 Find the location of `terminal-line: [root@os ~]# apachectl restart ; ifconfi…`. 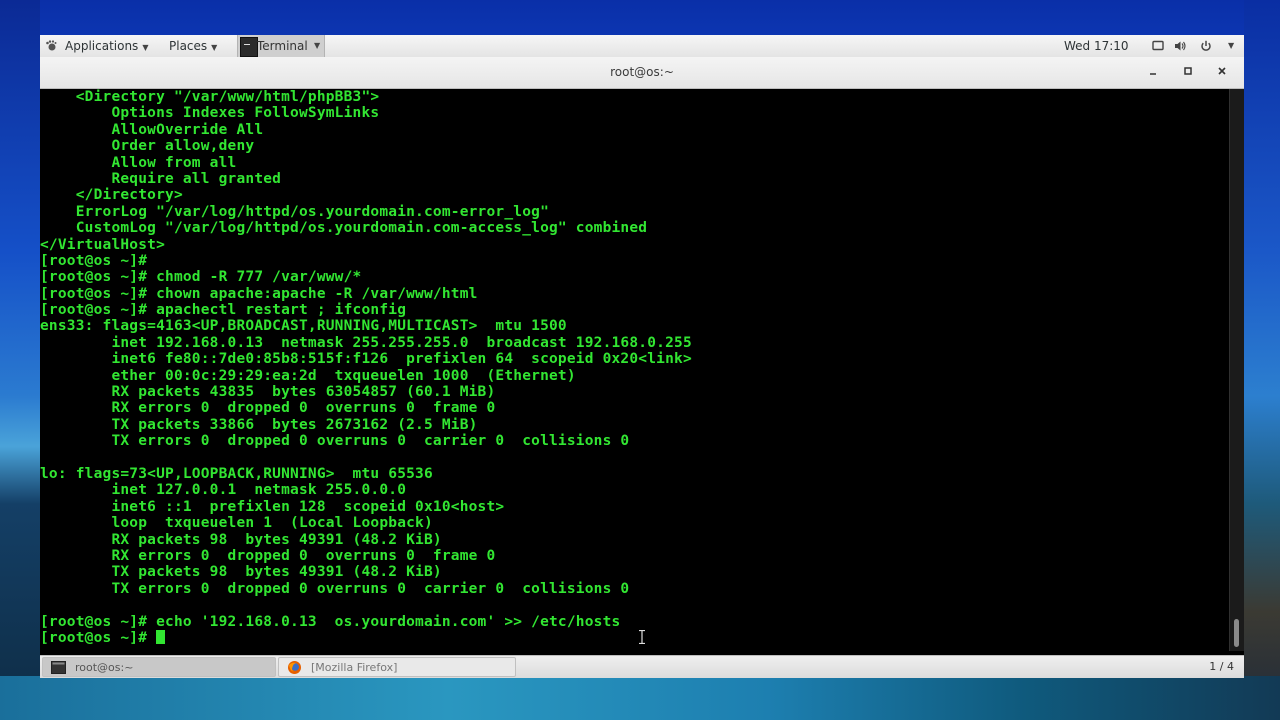

terminal-line: [root@os ~]# apachectl restart ; ifconfi… is located at coordinates (223, 310).